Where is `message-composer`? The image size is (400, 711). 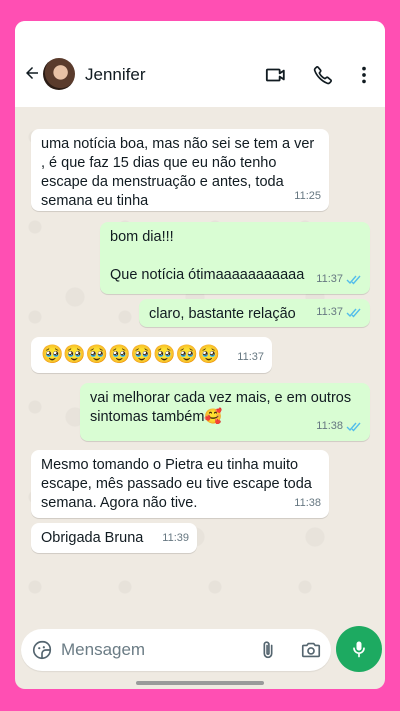
message-composer is located at coordinates (176, 650).